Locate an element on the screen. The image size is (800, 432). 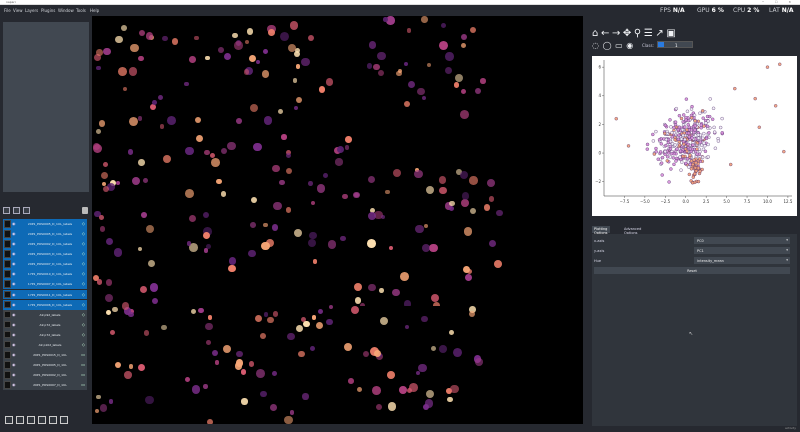
layer-item: ◉ 20P1_POS0003_D_1UL_labels ◇ is located at coordinates (45, 254).